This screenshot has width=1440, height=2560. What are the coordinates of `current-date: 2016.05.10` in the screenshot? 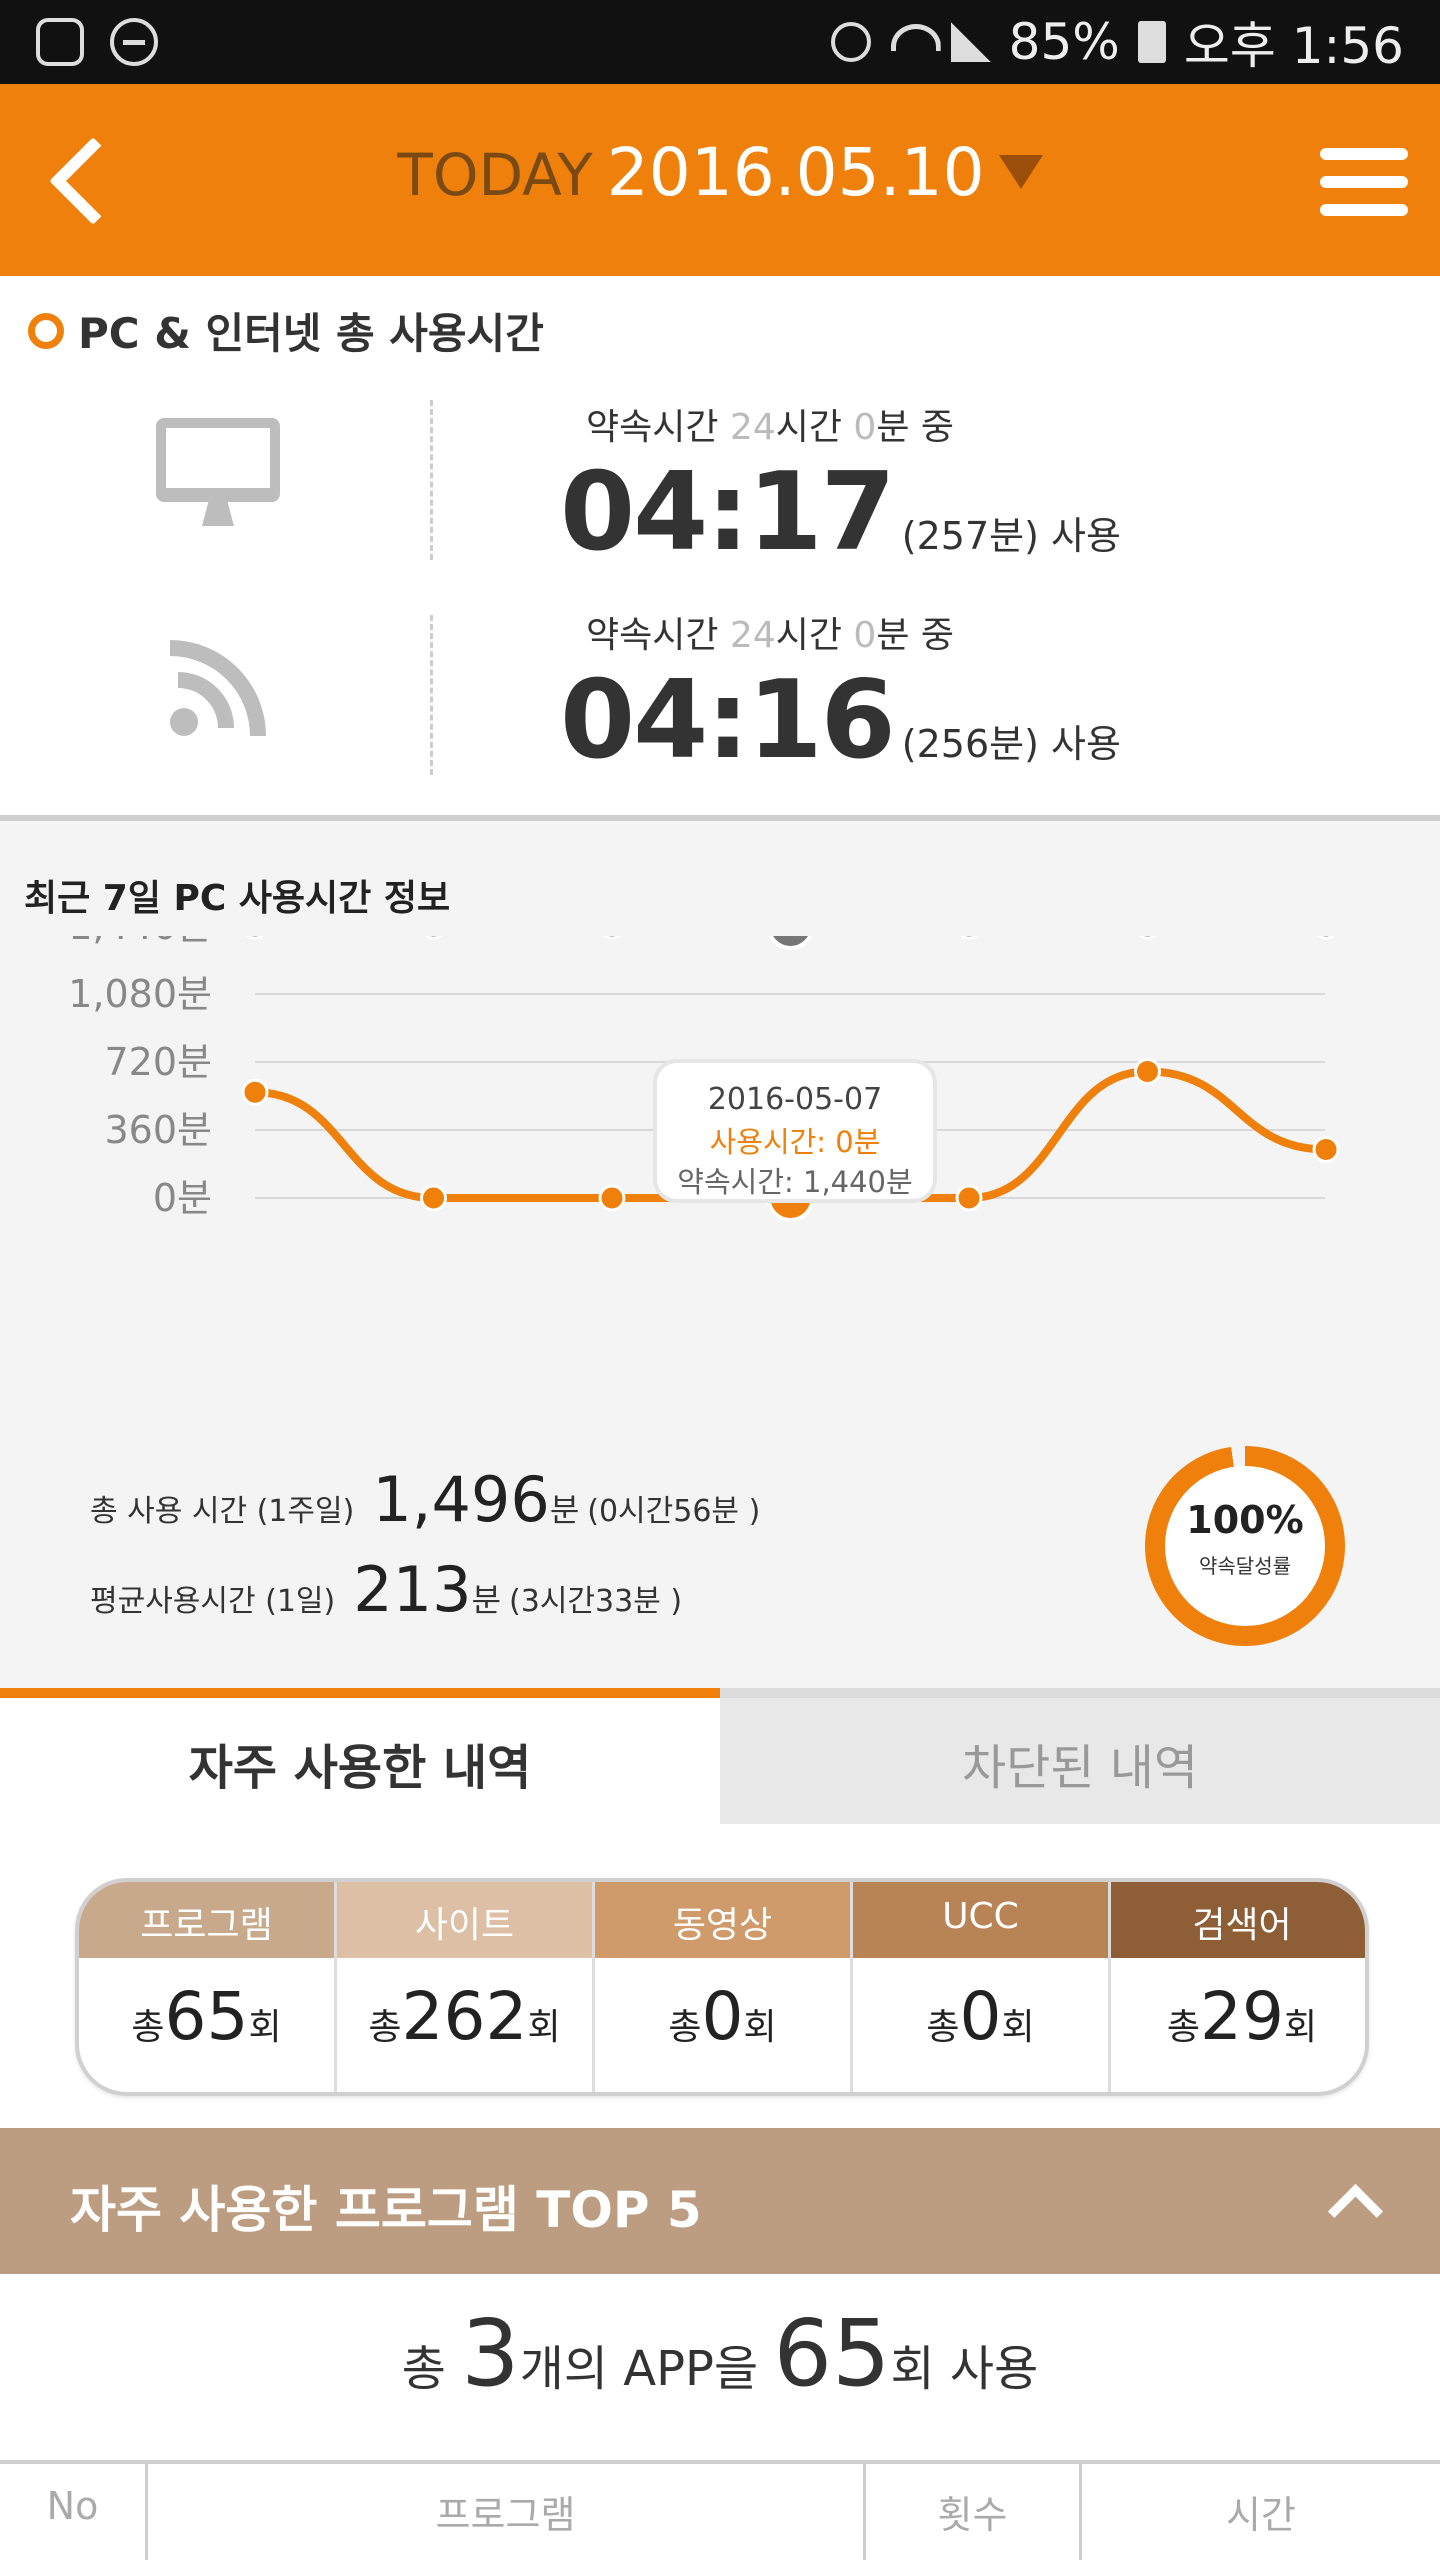 It's located at (795, 172).